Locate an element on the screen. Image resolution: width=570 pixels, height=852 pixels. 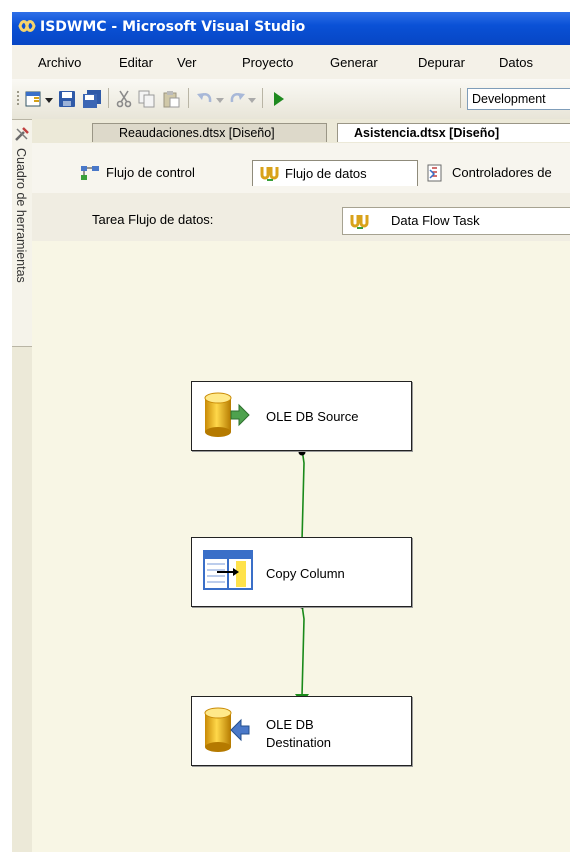
menu-depurar: Depurar is located at coordinates (441, 62).